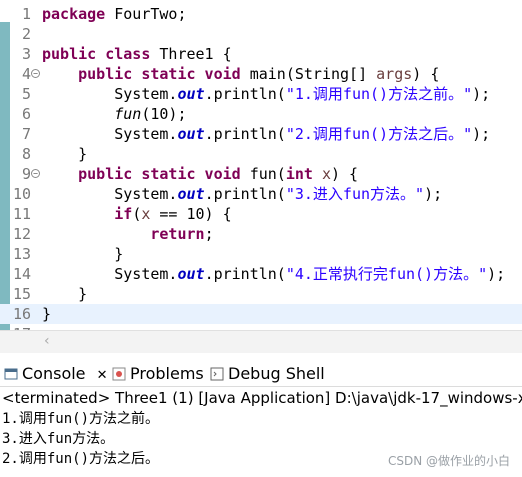 The image size is (522, 477). I want to click on line-number: 4, so click(26, 74).